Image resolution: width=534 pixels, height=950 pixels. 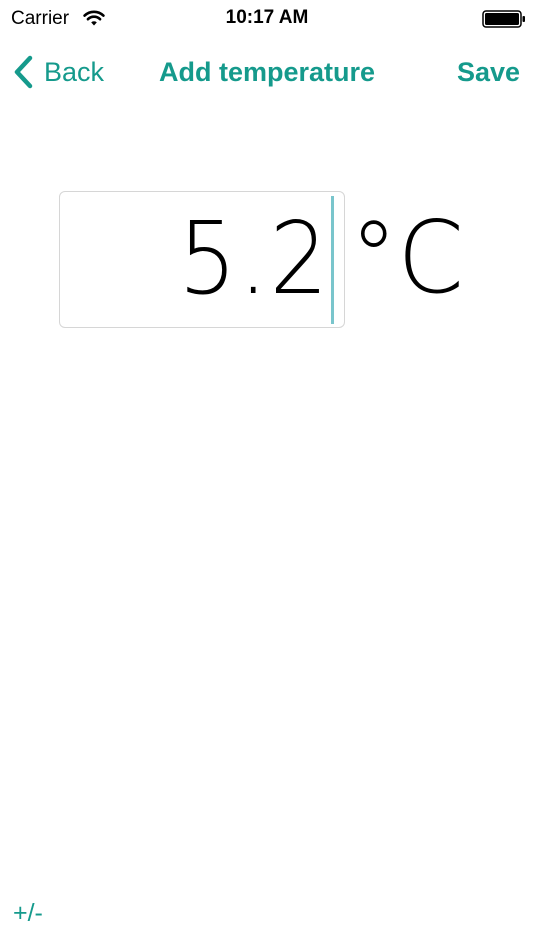 I want to click on status-bar: Carrier 10:17 AM, so click(x=267, y=19).